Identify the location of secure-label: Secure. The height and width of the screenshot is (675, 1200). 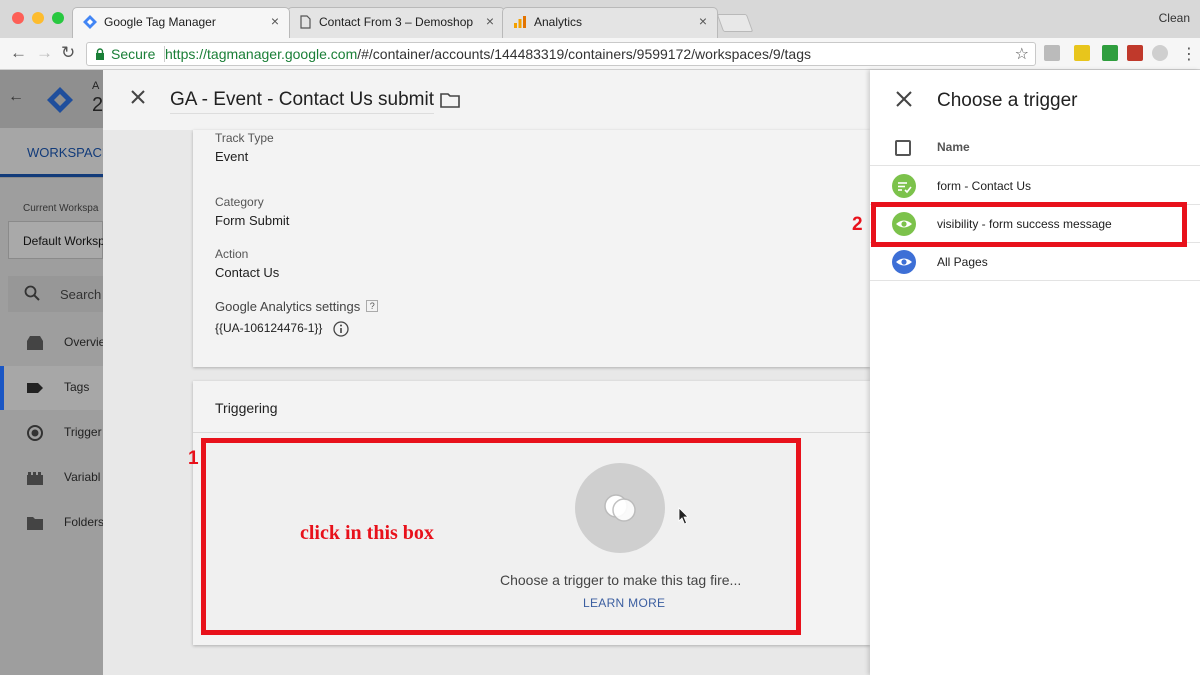
(133, 54).